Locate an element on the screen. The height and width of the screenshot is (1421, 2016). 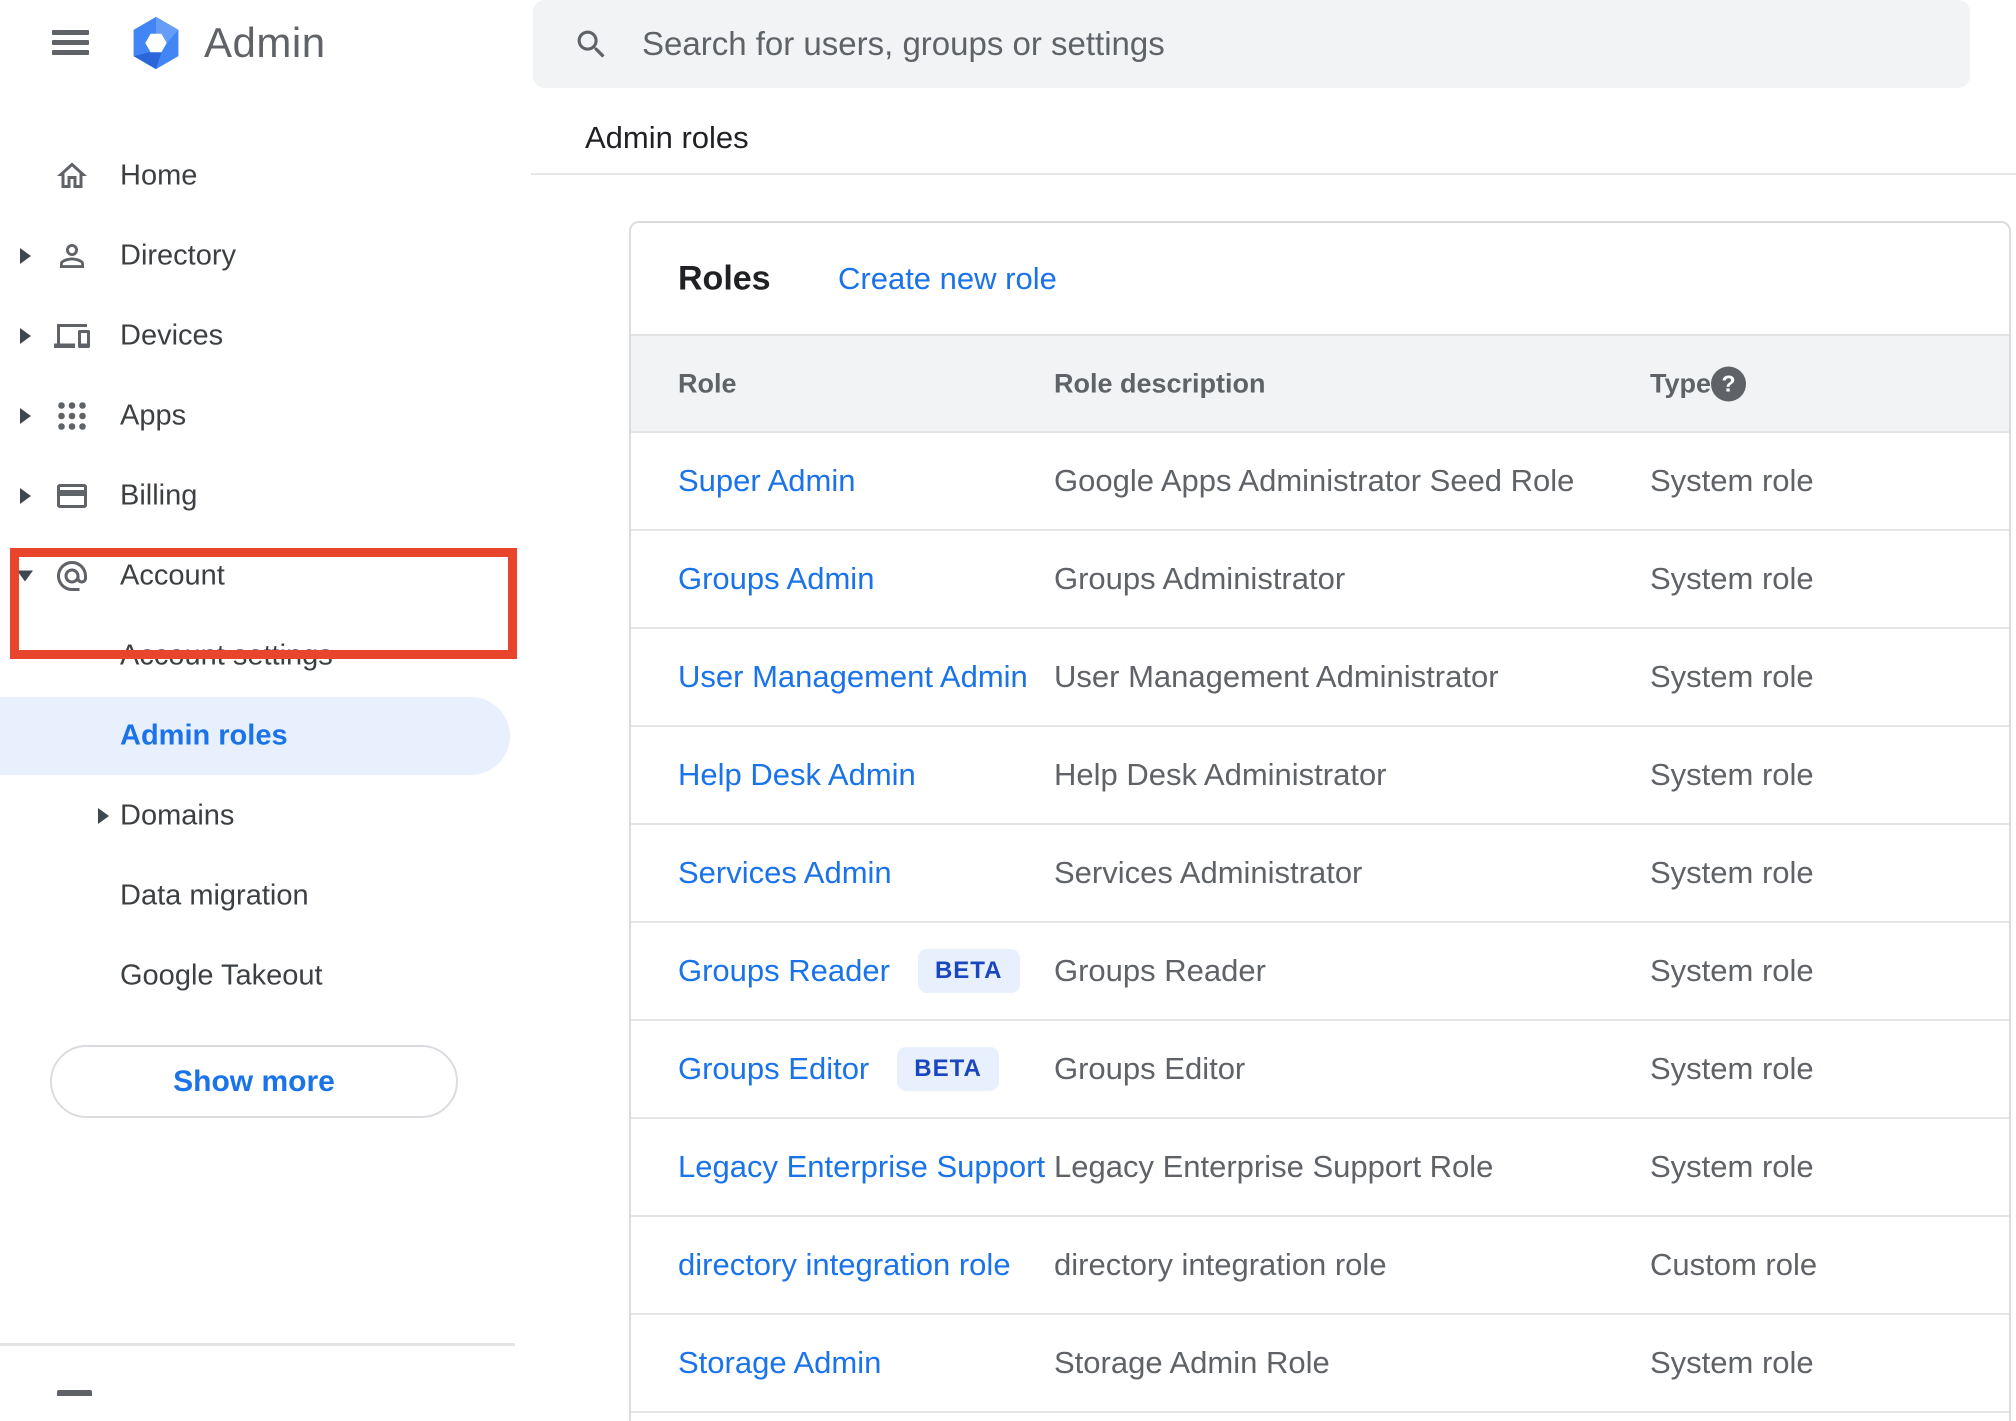
sidebar-item-label: Home is located at coordinates (159, 175).